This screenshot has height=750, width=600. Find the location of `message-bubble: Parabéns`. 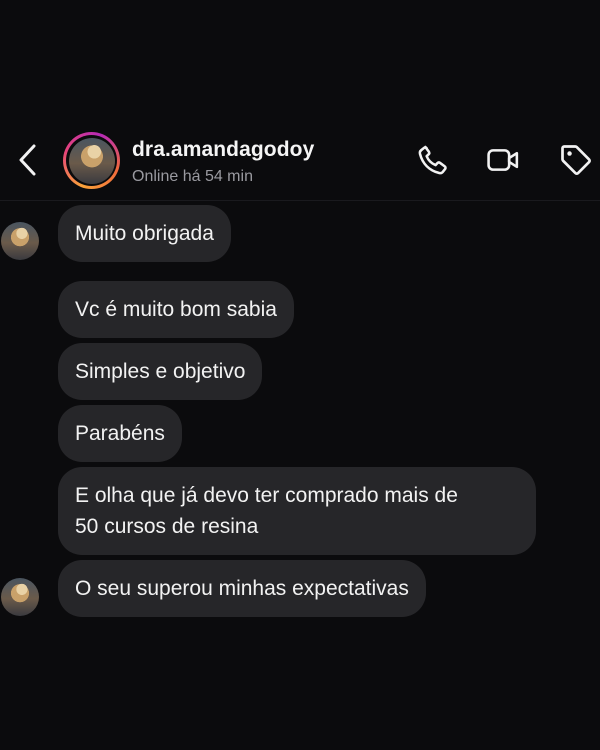

message-bubble: Parabéns is located at coordinates (120, 433).